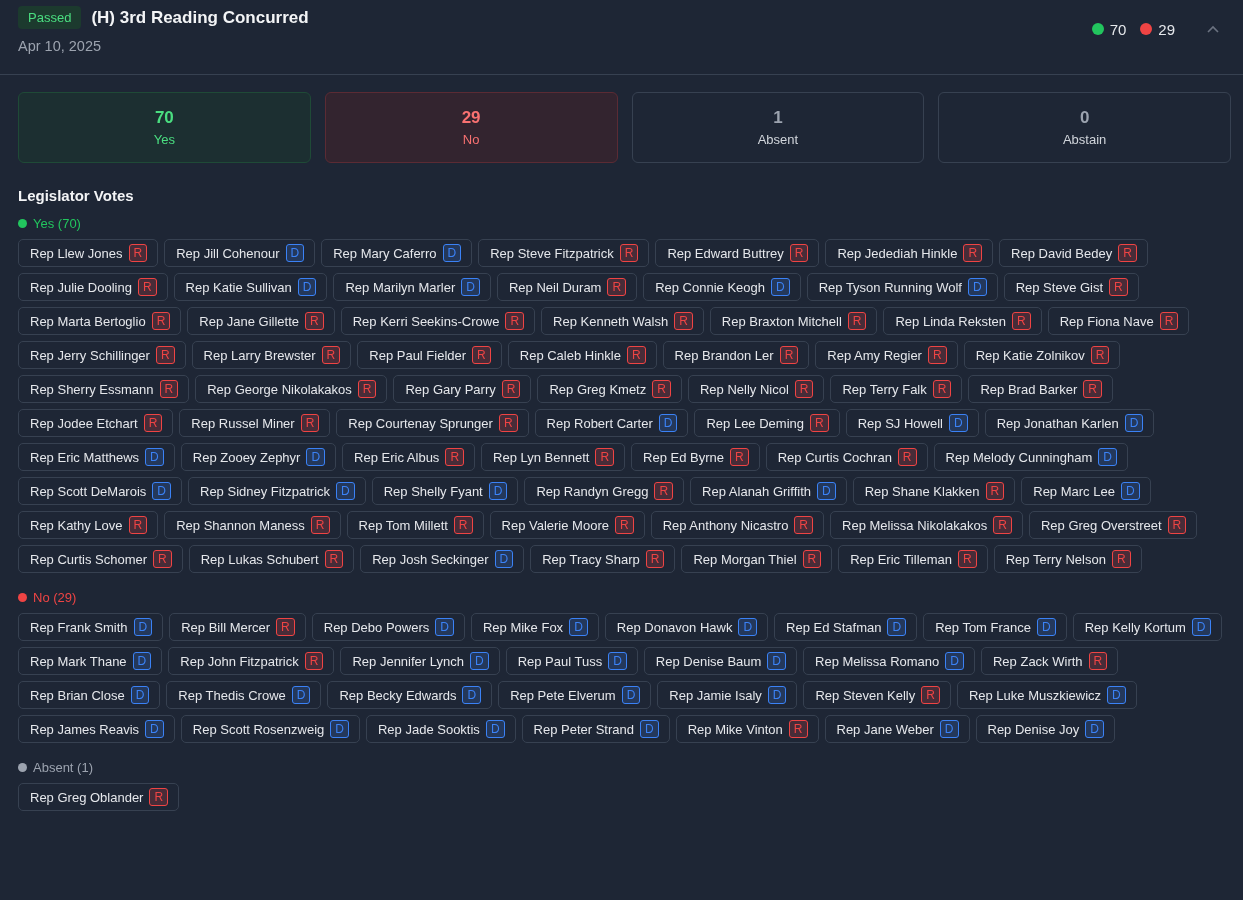  What do you see at coordinates (725, 525) in the screenshot?
I see `legislator-name: Rep Anthony Nicastro` at bounding box center [725, 525].